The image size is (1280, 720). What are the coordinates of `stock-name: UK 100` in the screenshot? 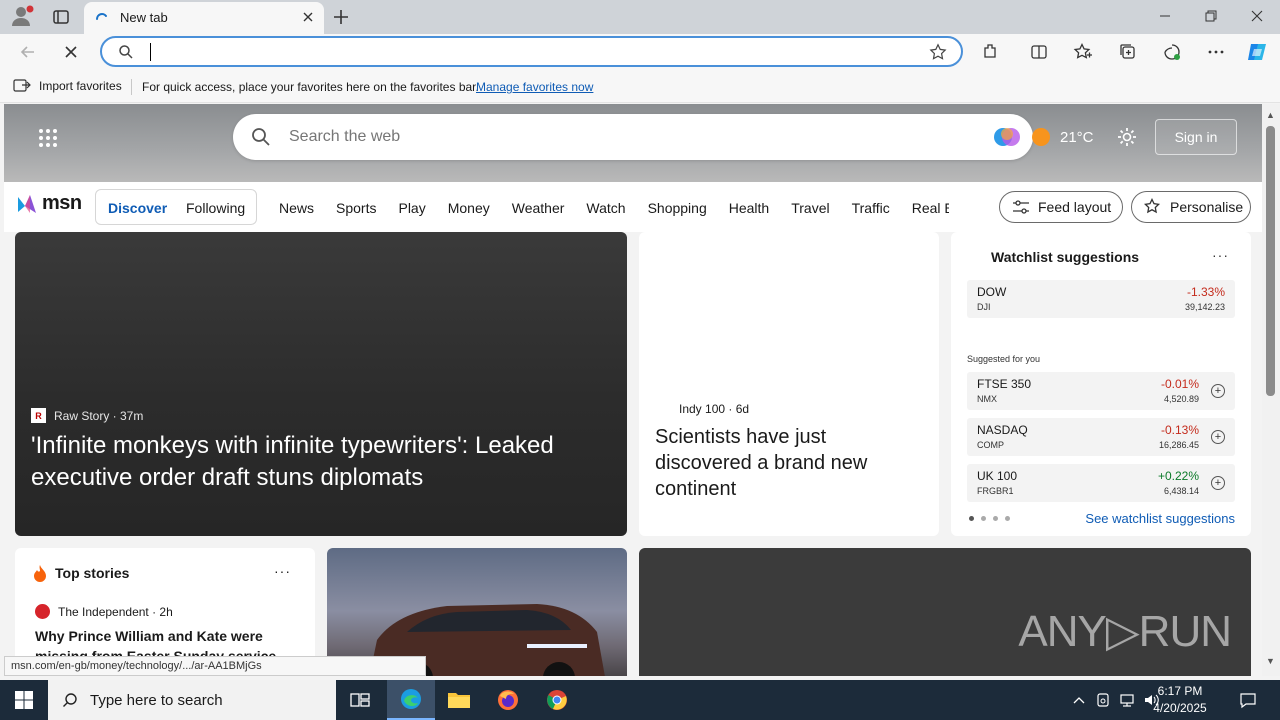 It's located at (997, 476).